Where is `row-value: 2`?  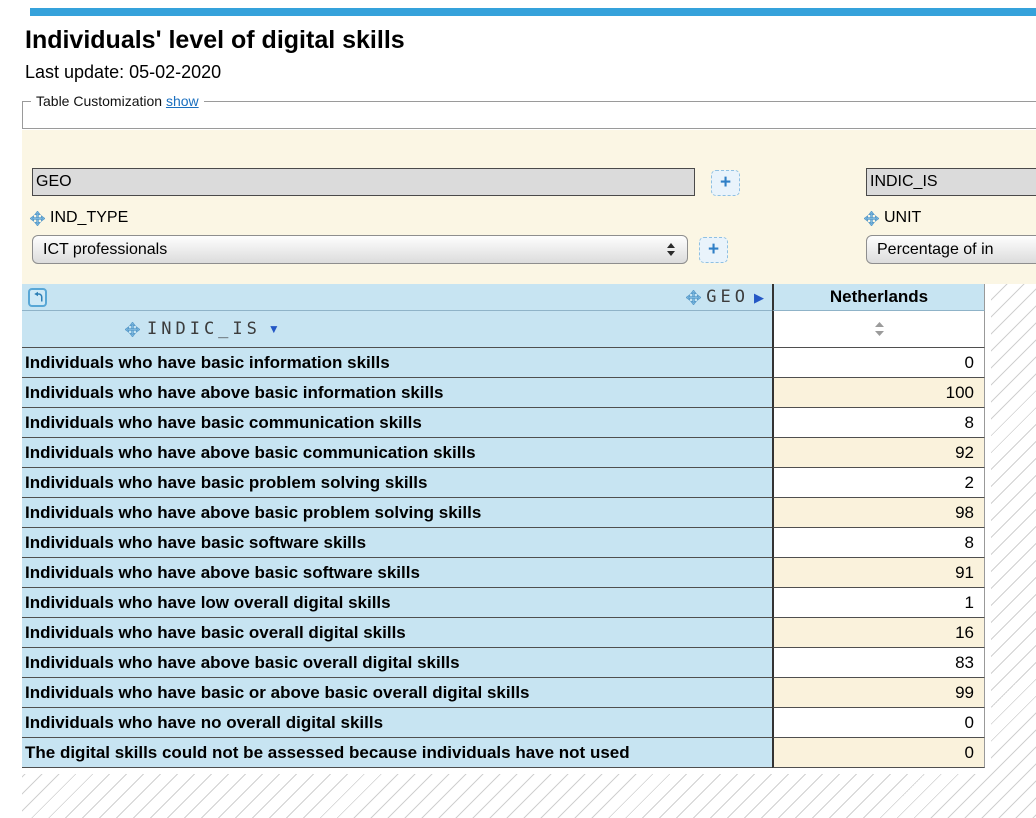
row-value: 2 is located at coordinates (878, 483).